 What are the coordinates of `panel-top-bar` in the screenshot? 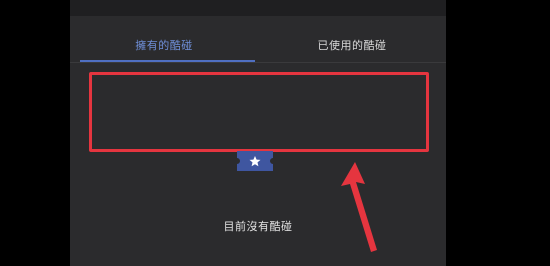 It's located at (258, 8).